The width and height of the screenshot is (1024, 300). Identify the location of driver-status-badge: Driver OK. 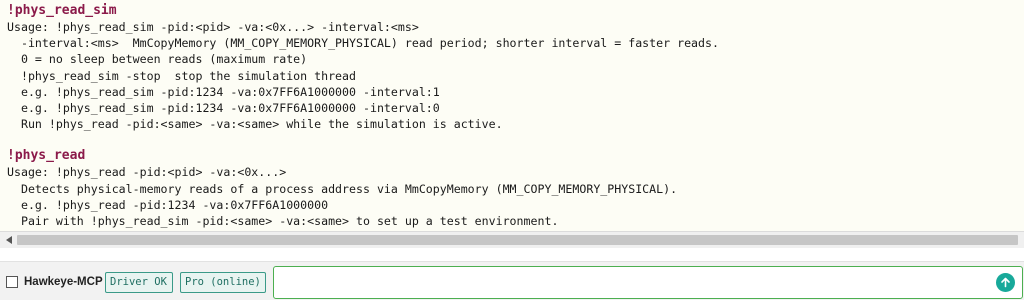
(139, 282).